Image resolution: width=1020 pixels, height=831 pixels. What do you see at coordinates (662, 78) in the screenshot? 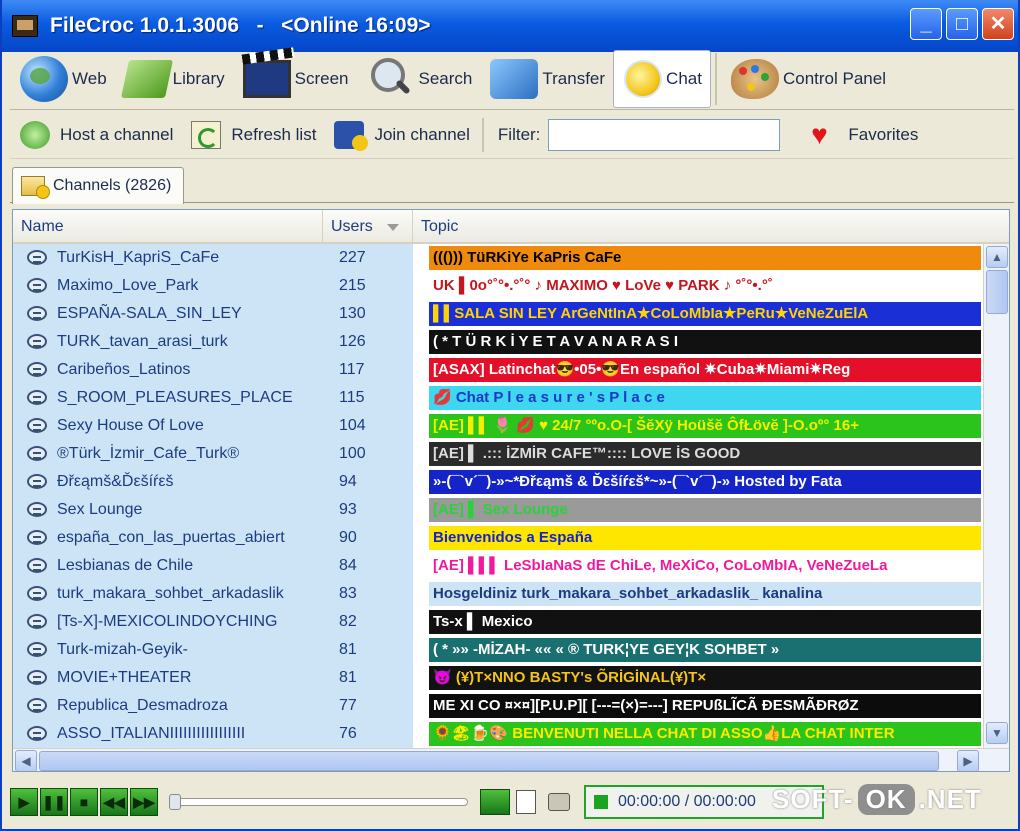
I see `toolbar-chat: Chat` at bounding box center [662, 78].